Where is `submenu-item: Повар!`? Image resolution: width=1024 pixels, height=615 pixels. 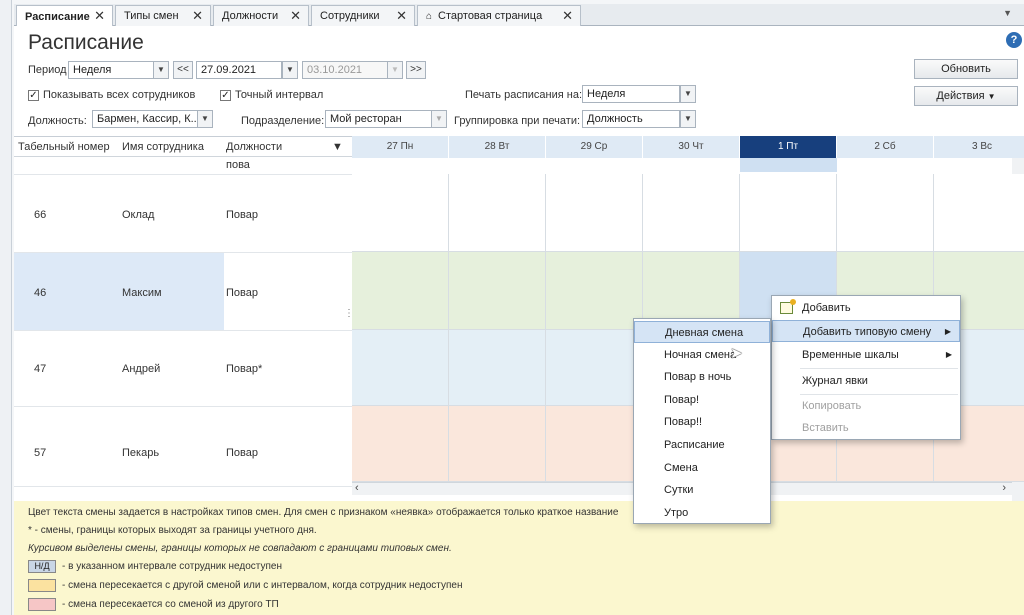
submenu-item: Повар! is located at coordinates (702, 400).